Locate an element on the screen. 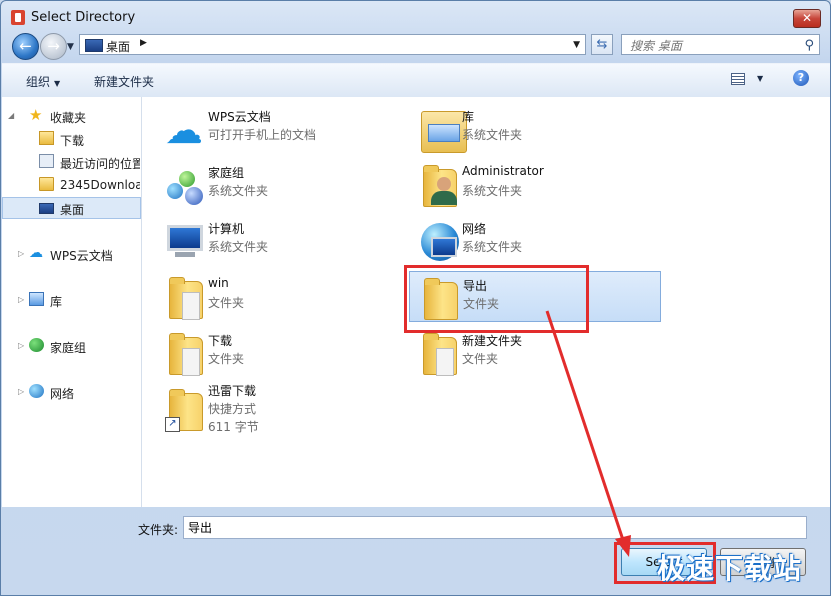  annotation-arrow is located at coordinates (588, 433).